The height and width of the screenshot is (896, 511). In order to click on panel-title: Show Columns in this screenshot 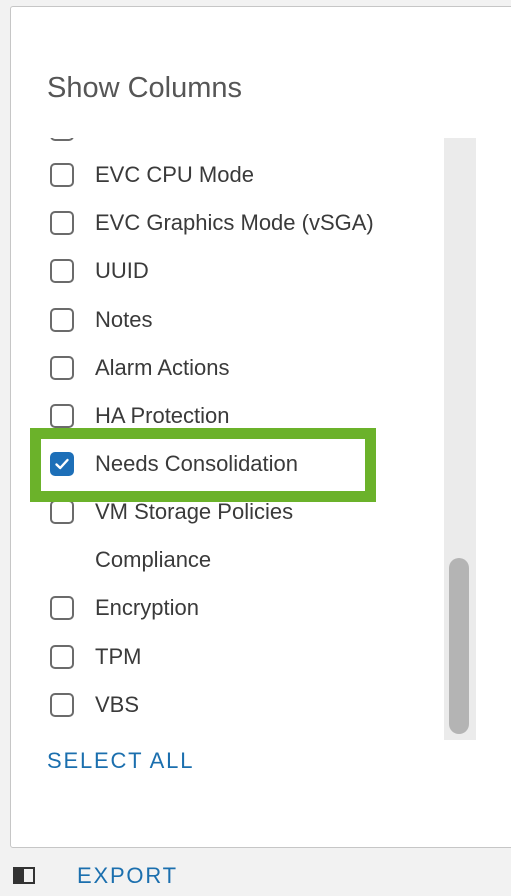, I will do `click(145, 88)`.